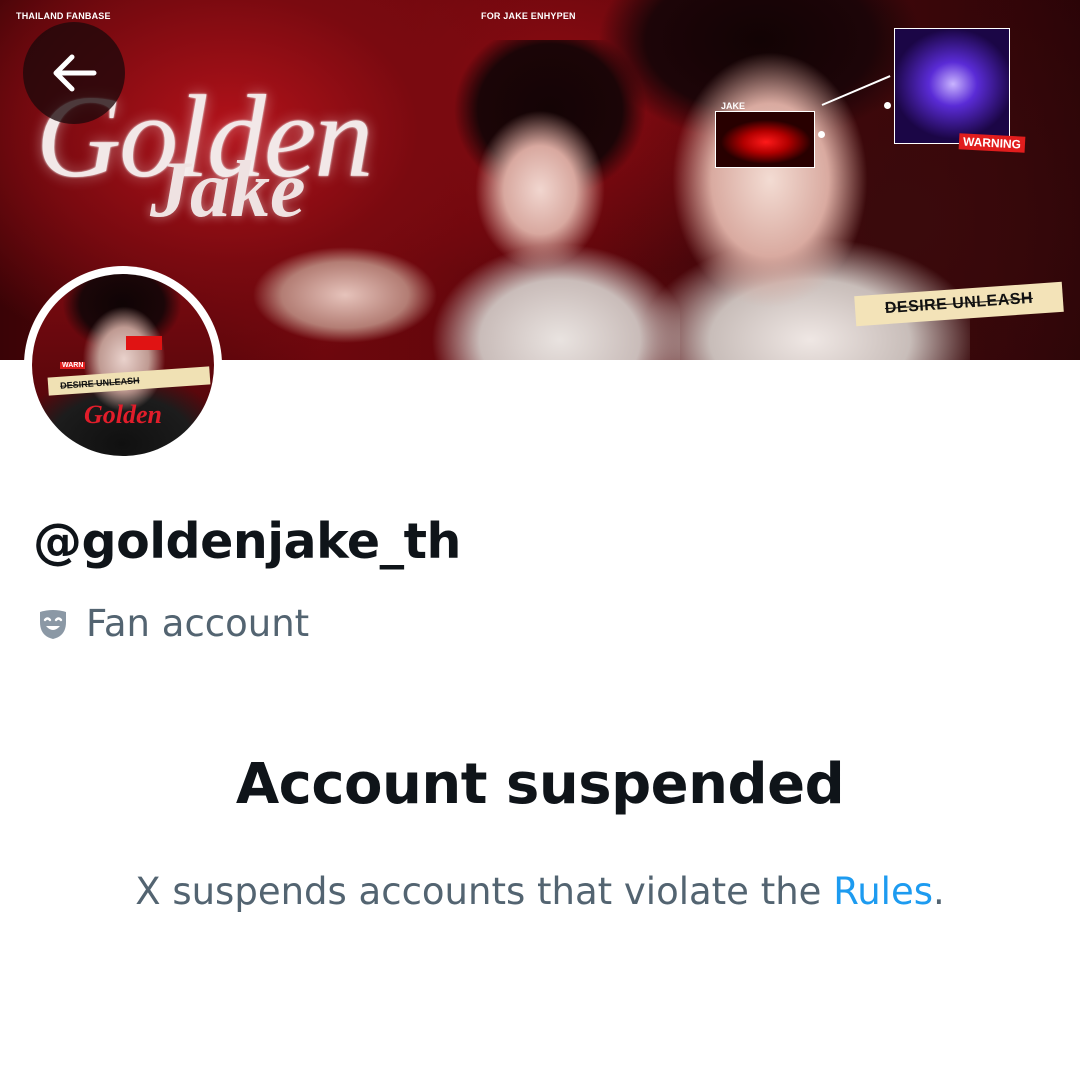  What do you see at coordinates (939, 891) in the screenshot?
I see `suspended-desc-suffix: .` at bounding box center [939, 891].